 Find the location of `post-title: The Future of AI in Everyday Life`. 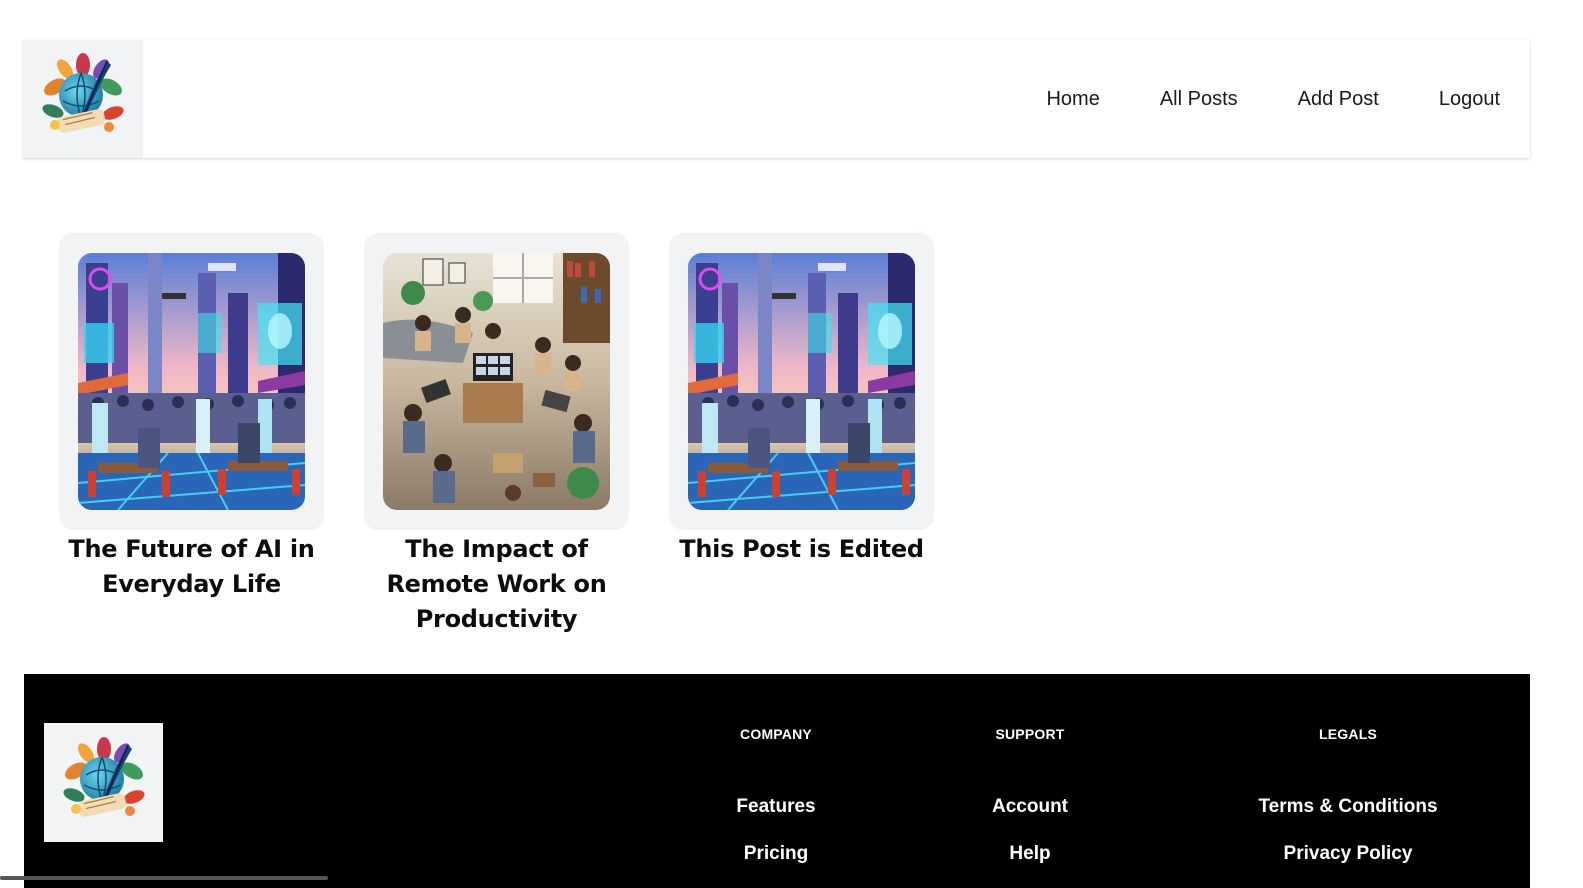

post-title: The Future of AI in Everyday Life is located at coordinates (191, 567).